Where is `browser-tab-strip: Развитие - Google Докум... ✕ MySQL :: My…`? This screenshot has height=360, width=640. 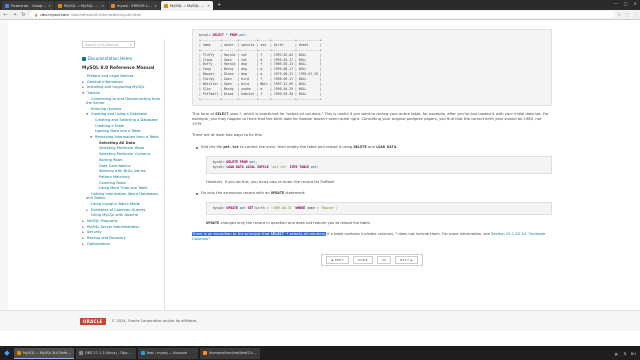 browser-tab-strip: Развитие - Google Докум... ✕ MySQL :: My… is located at coordinates (320, 5).